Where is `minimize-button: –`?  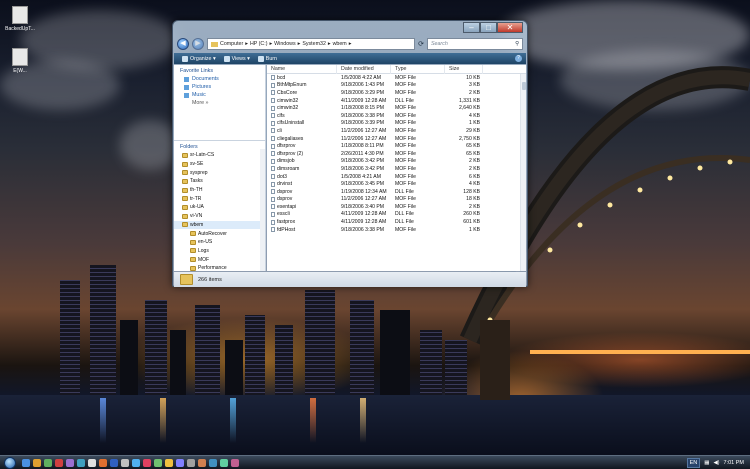
minimize-button: – is located at coordinates (471, 27).